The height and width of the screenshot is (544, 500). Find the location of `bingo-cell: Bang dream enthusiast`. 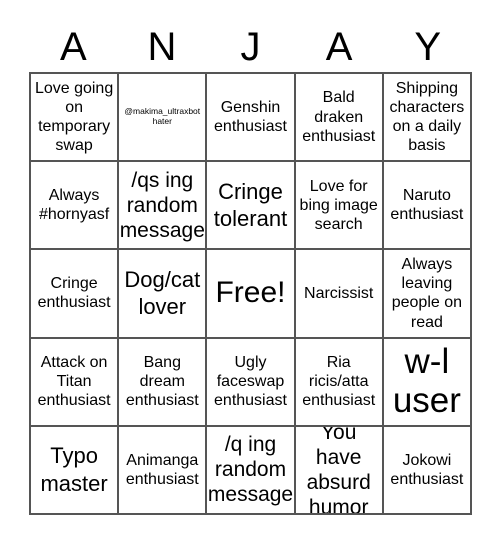

bingo-cell: Bang dream enthusiast is located at coordinates (162, 381).